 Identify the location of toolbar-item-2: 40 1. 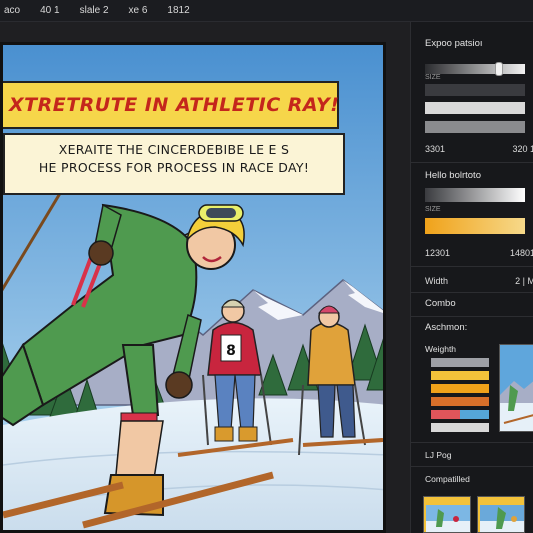
(49, 10).